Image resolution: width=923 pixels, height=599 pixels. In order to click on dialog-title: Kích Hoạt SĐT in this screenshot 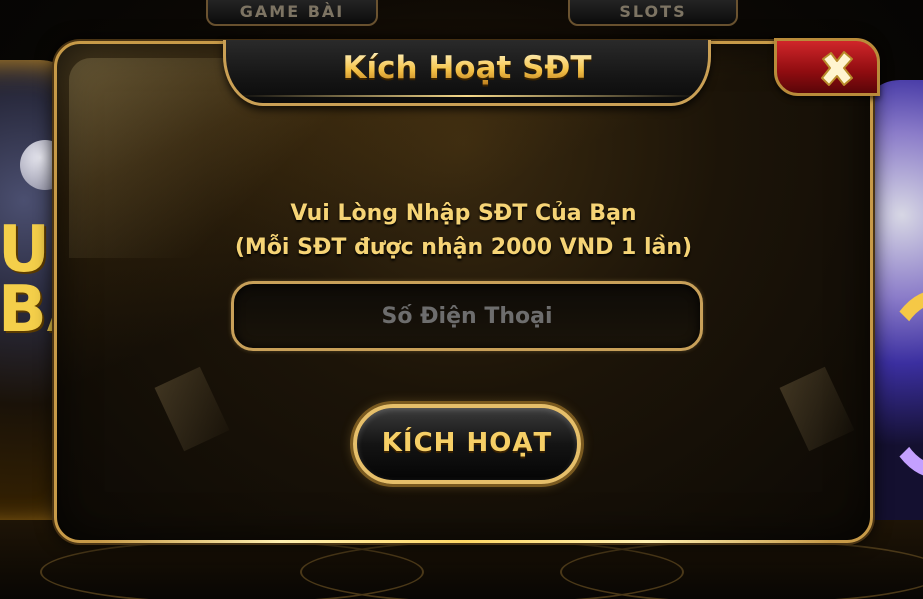, I will do `click(467, 68)`.